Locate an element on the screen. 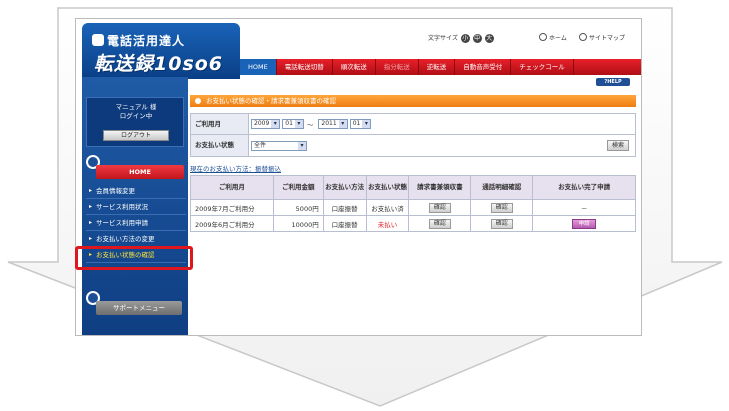  period-row: ご利用月 2009 01 ～ 2011 01 is located at coordinates (413, 124).